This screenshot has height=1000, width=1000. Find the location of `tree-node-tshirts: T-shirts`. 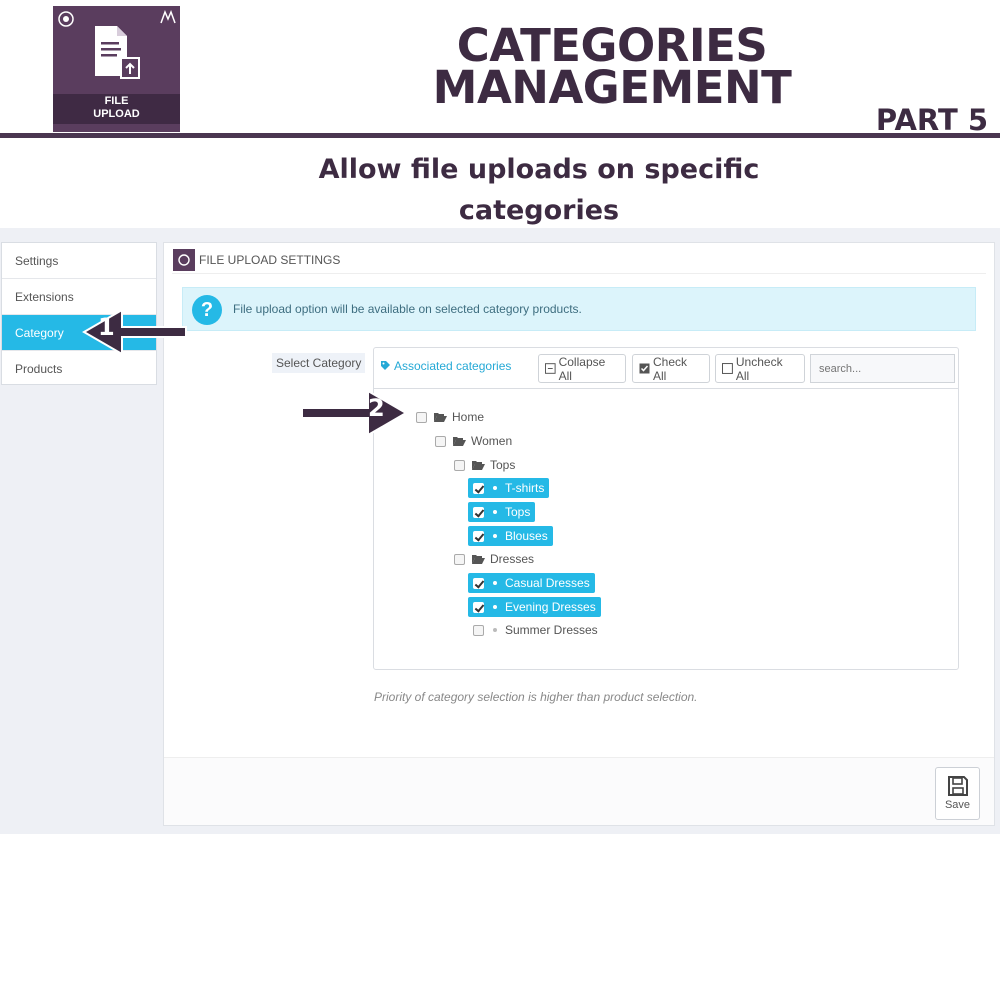

tree-node-tshirts: T-shirts is located at coordinates (509, 488).